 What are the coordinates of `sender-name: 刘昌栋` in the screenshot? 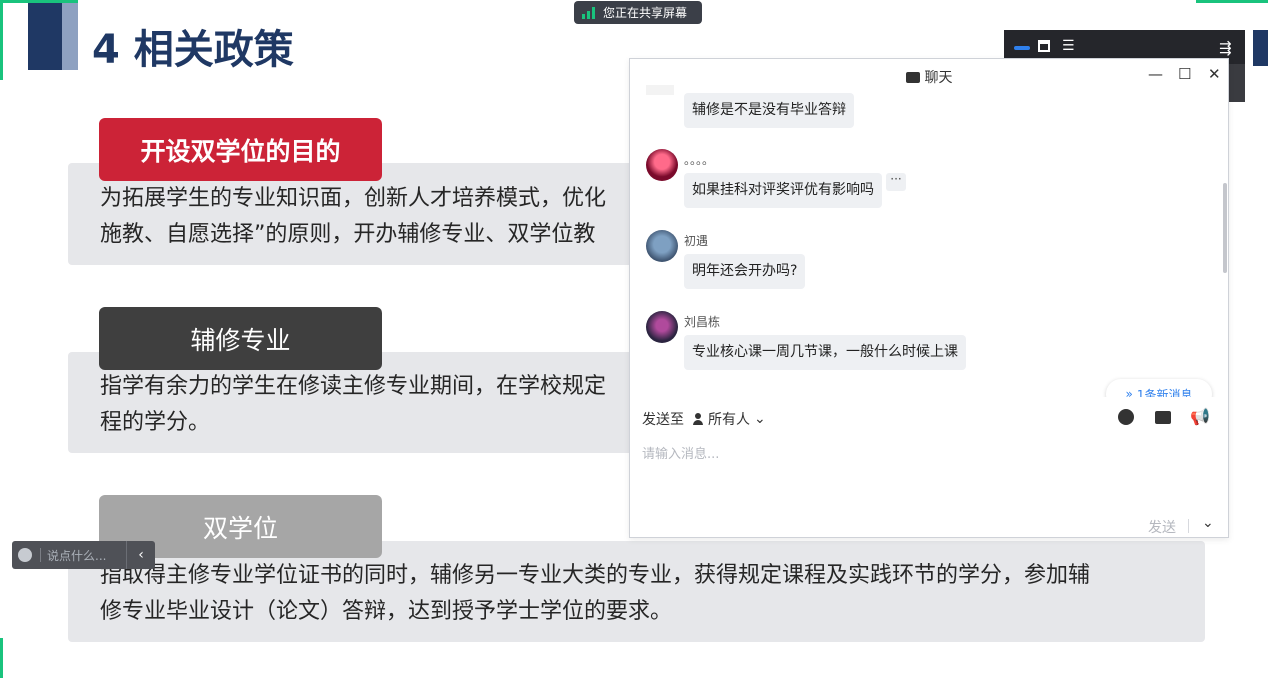 It's located at (702, 322).